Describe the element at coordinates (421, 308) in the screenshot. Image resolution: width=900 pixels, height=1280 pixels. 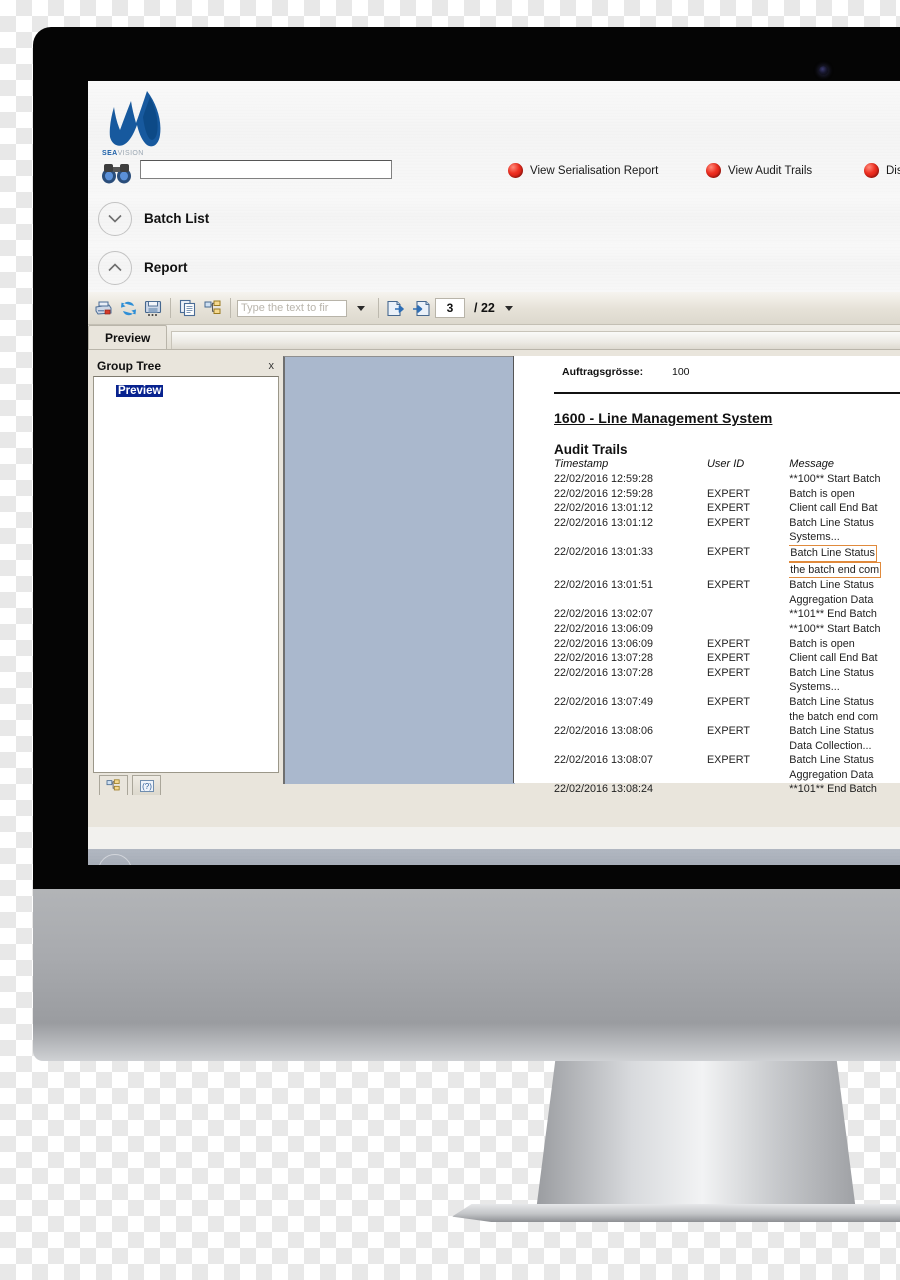
I see `go-to-next-page-icon` at that location.